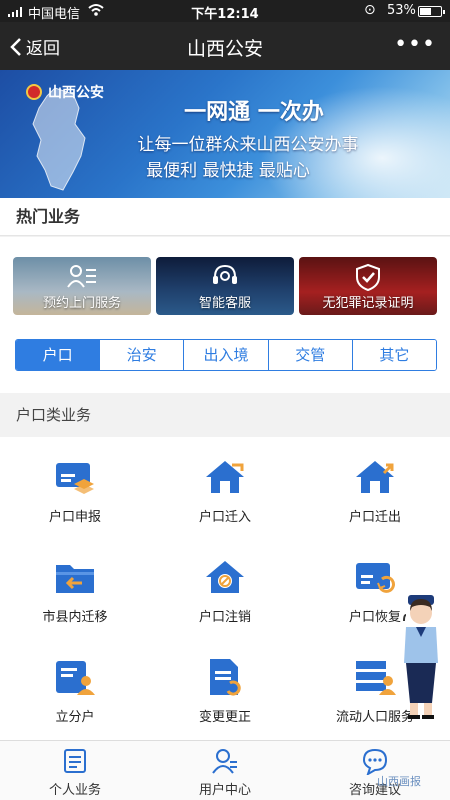 The width and height of the screenshot is (450, 800). What do you see at coordinates (141, 355) in the screenshot?
I see `tab-public-security: 治安` at bounding box center [141, 355].